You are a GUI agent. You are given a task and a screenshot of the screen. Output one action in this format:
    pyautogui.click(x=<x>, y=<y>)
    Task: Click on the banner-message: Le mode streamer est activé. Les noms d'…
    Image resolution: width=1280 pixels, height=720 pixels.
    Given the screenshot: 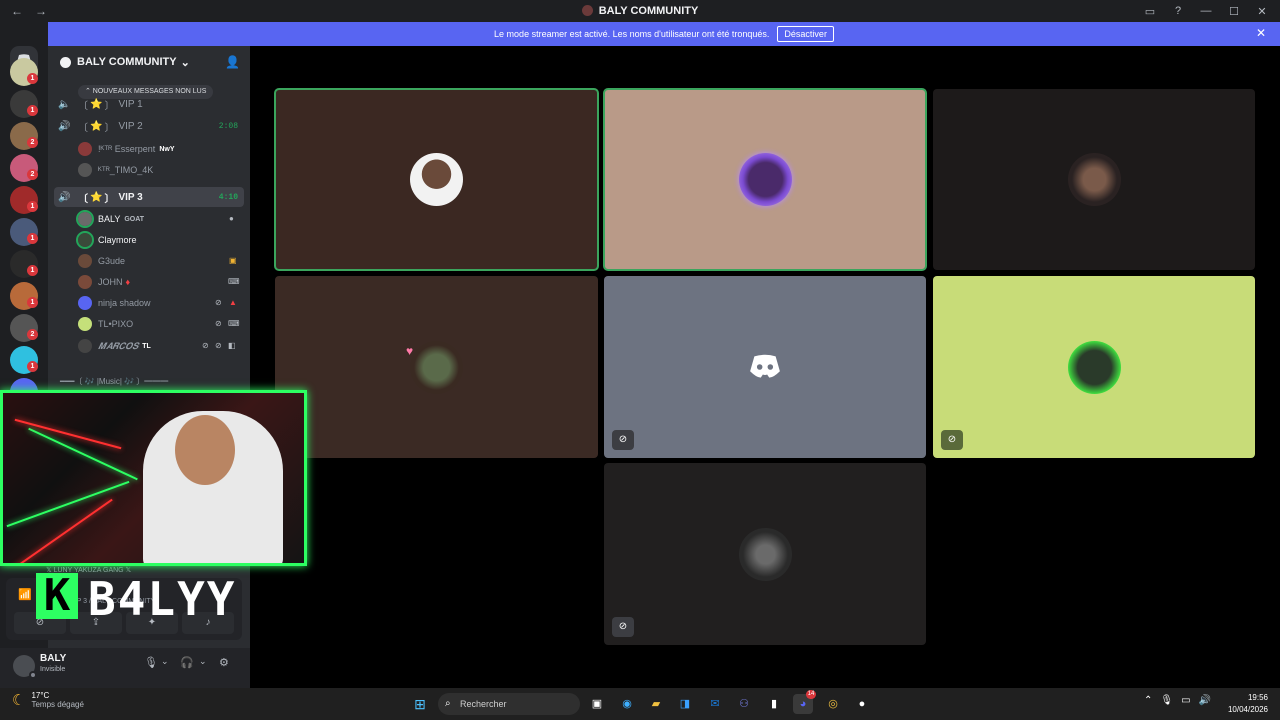 What is the action you would take?
    pyautogui.click(x=632, y=34)
    